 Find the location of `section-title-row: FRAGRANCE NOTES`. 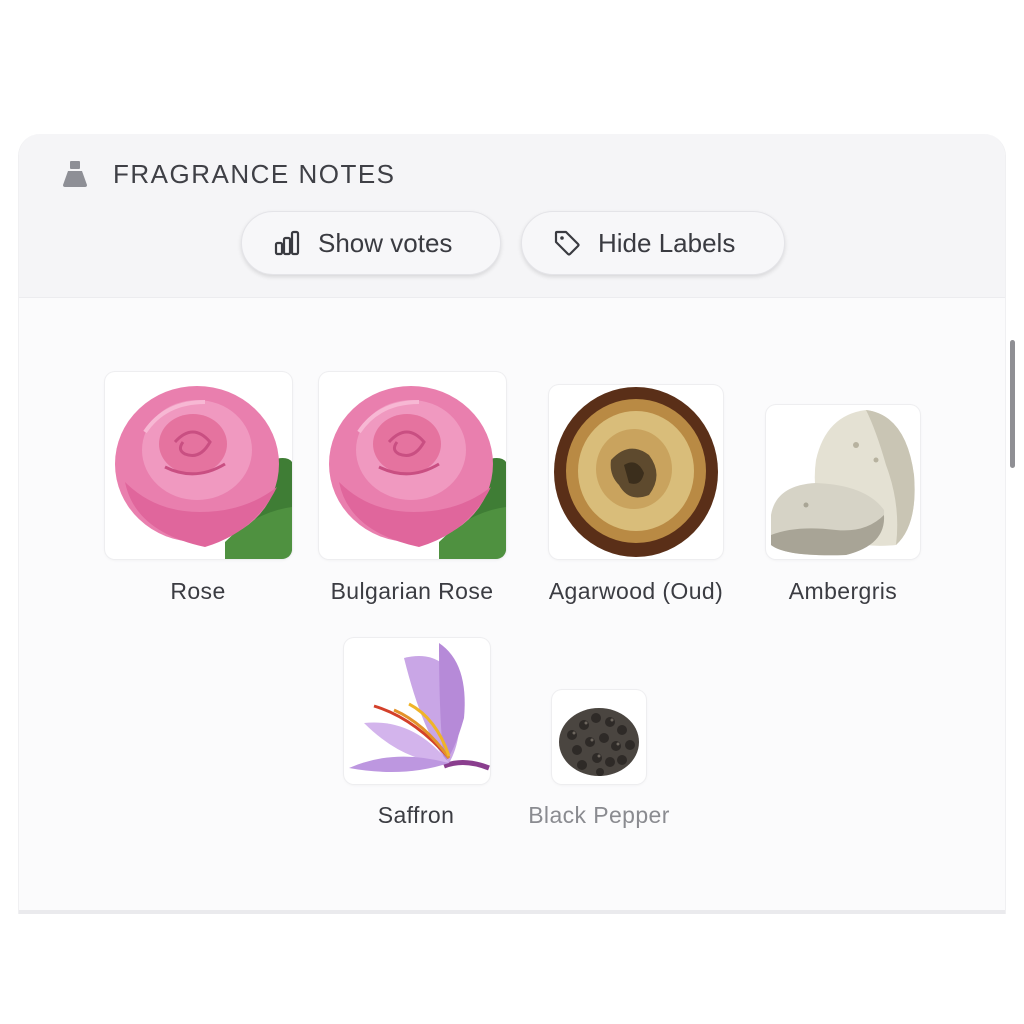

section-title-row: FRAGRANCE NOTES is located at coordinates (227, 174).